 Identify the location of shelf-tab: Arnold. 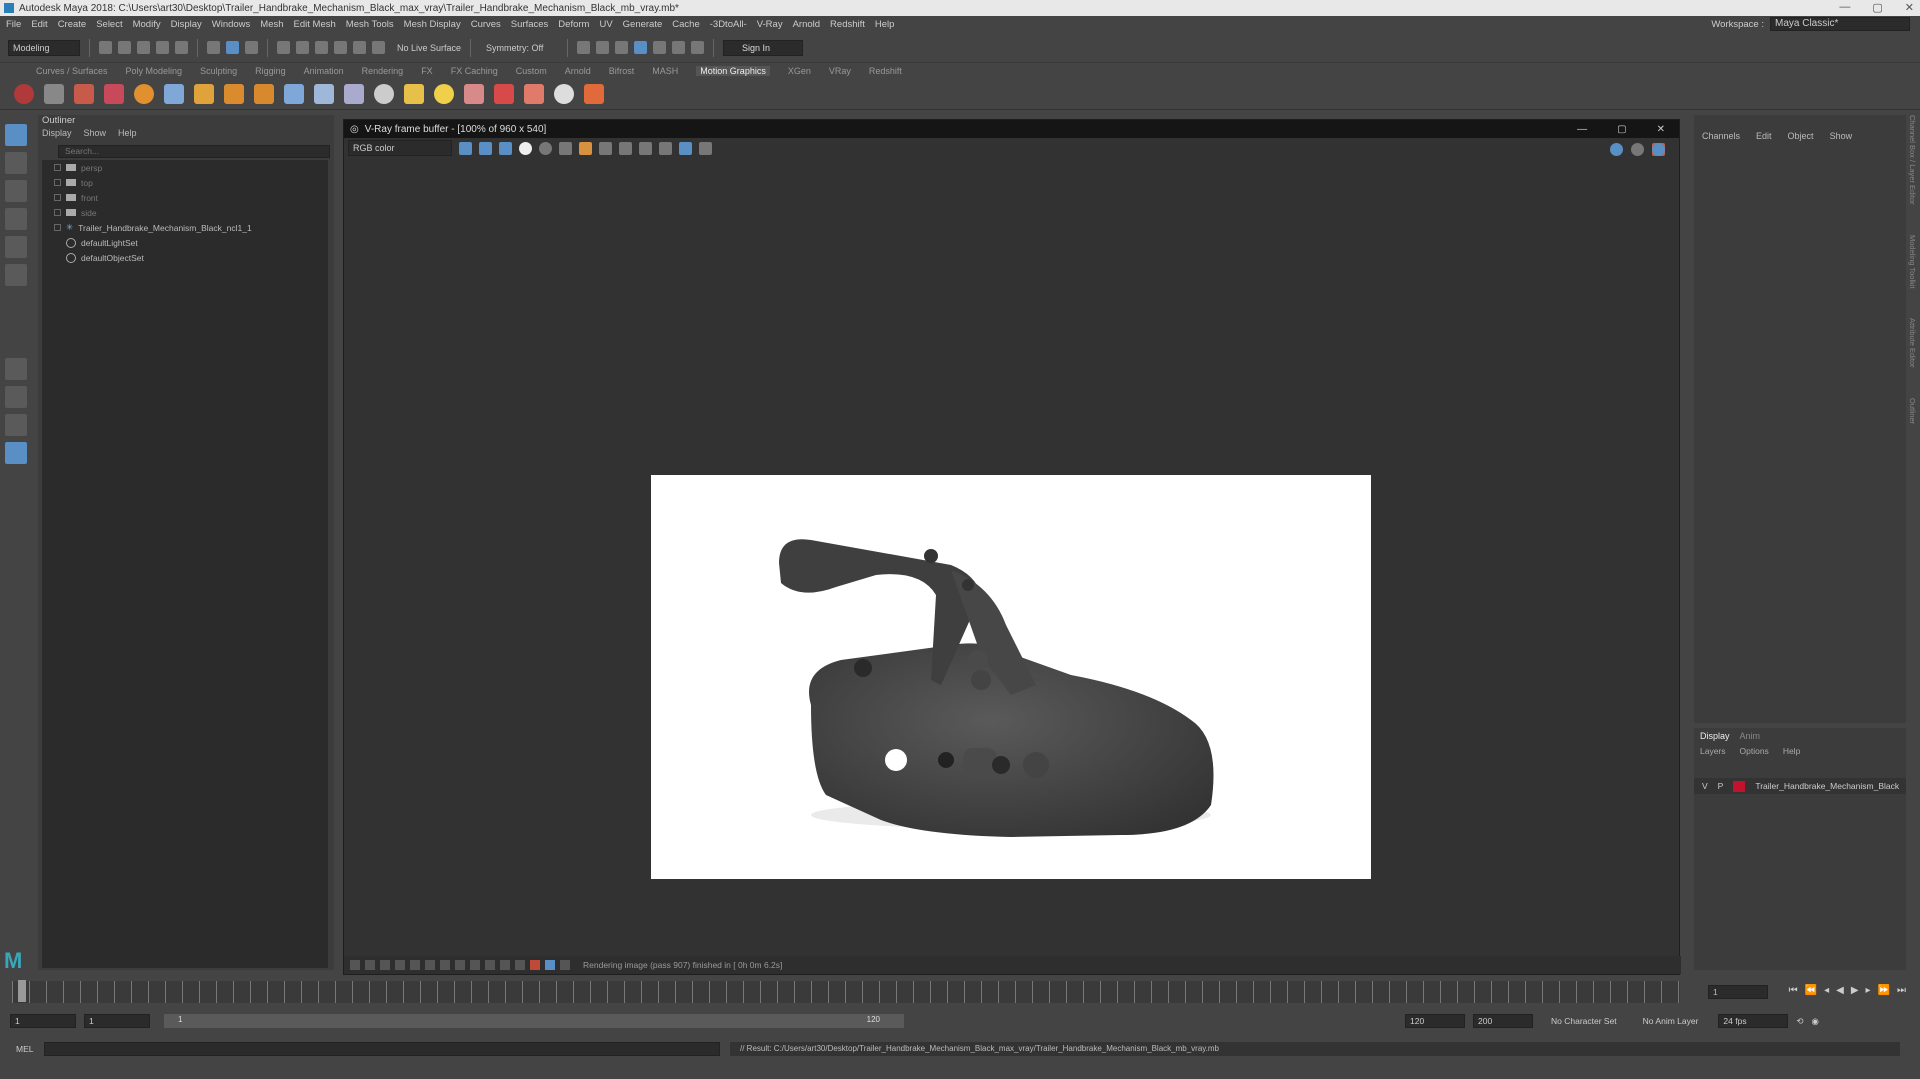
(578, 71).